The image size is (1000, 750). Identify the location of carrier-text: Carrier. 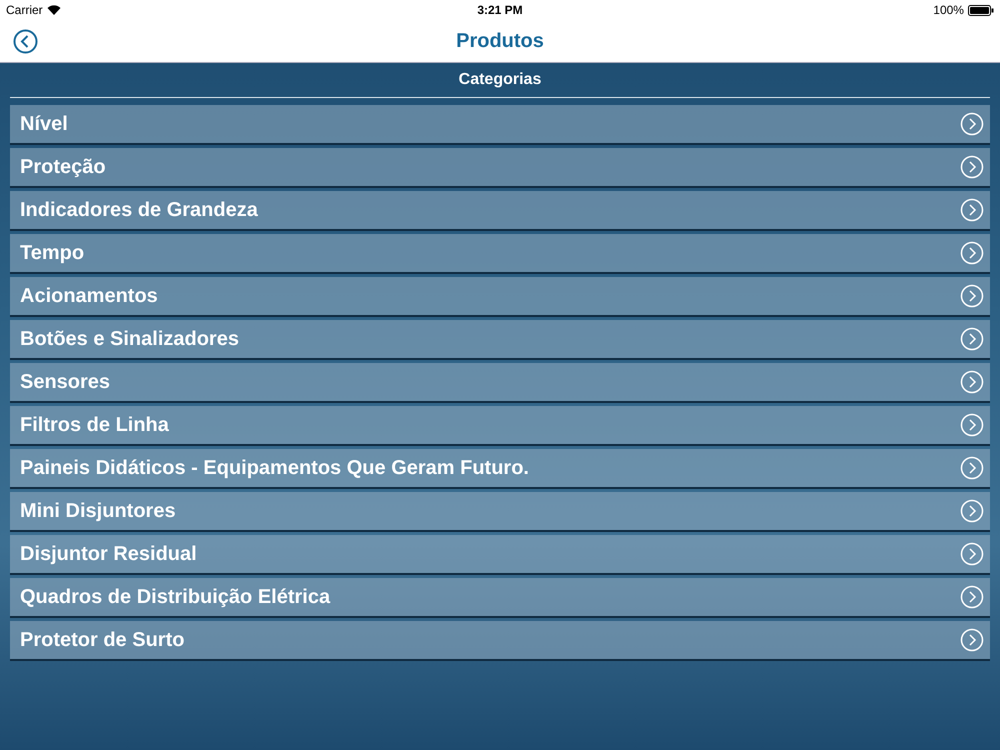
(24, 10).